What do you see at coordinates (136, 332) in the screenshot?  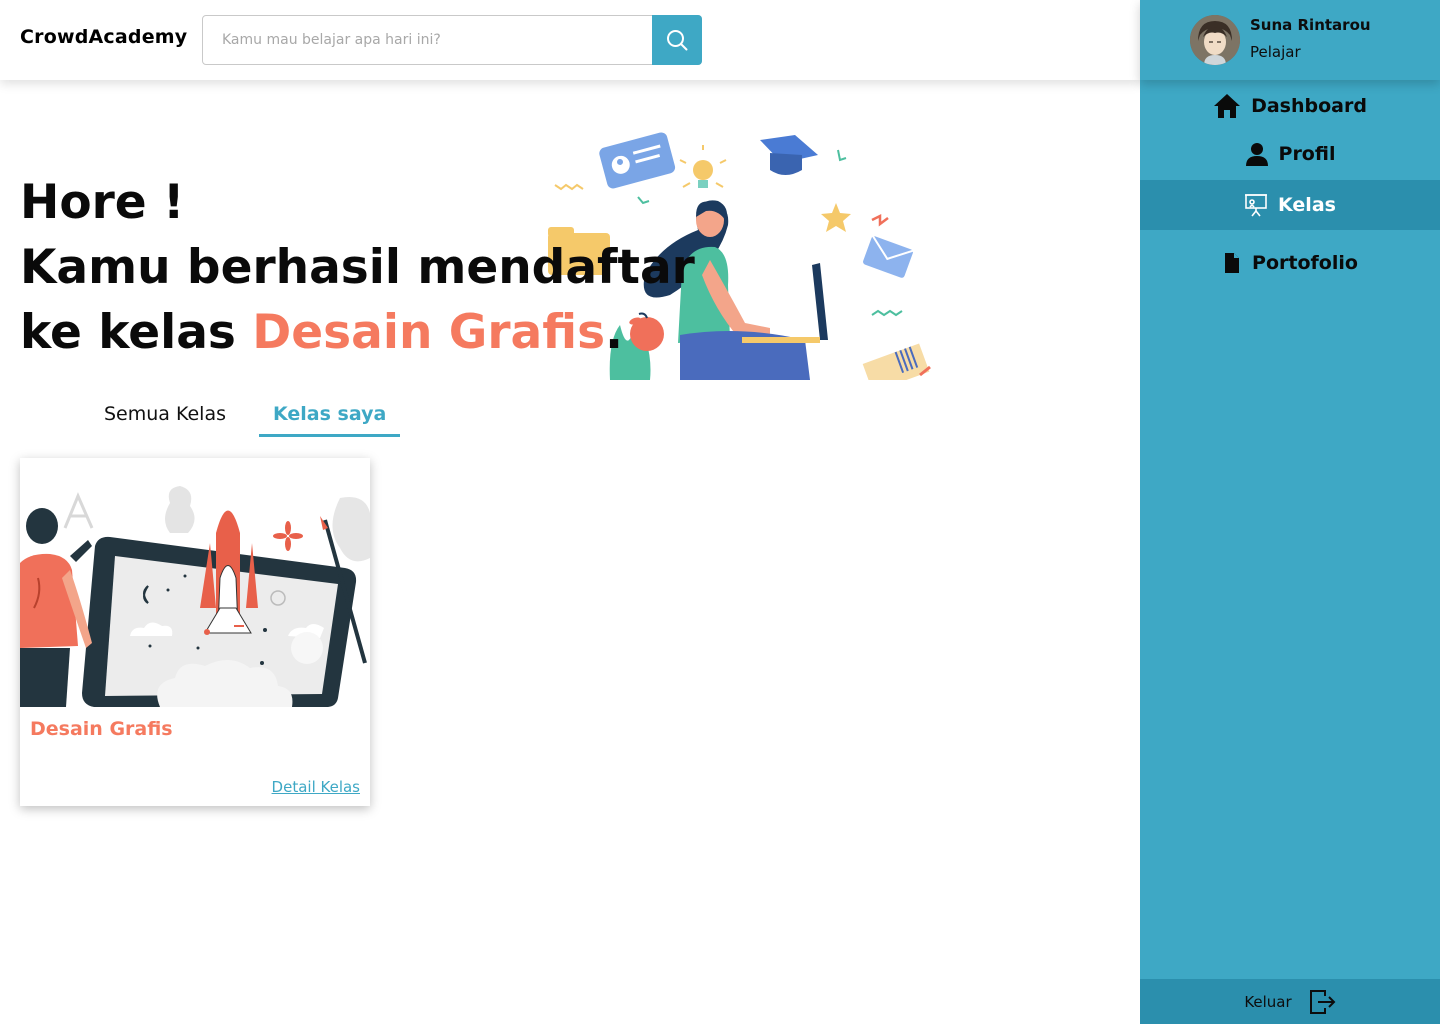 I see `hero-line-3-prefix: ke kelas` at bounding box center [136, 332].